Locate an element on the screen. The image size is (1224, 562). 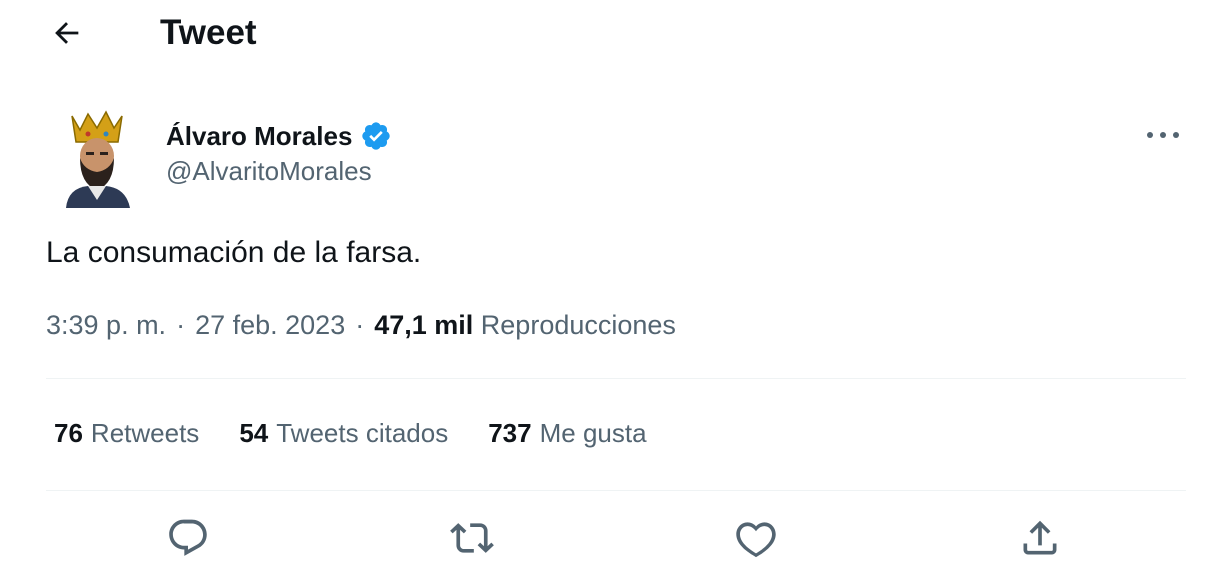
tweet-text: La consumación de la farsa. is located at coordinates (234, 252).